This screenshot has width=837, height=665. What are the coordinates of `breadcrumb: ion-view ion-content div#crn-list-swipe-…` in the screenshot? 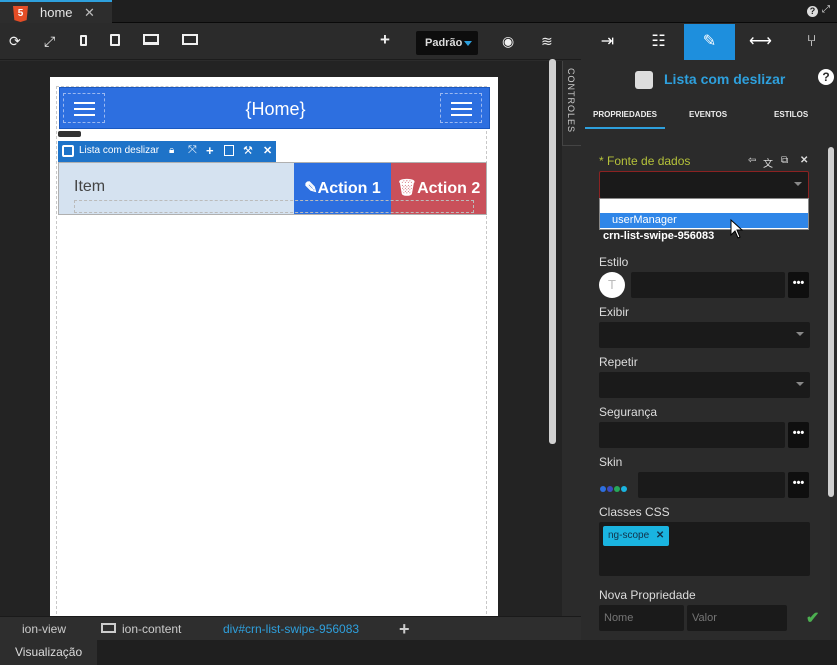 It's located at (290, 628).